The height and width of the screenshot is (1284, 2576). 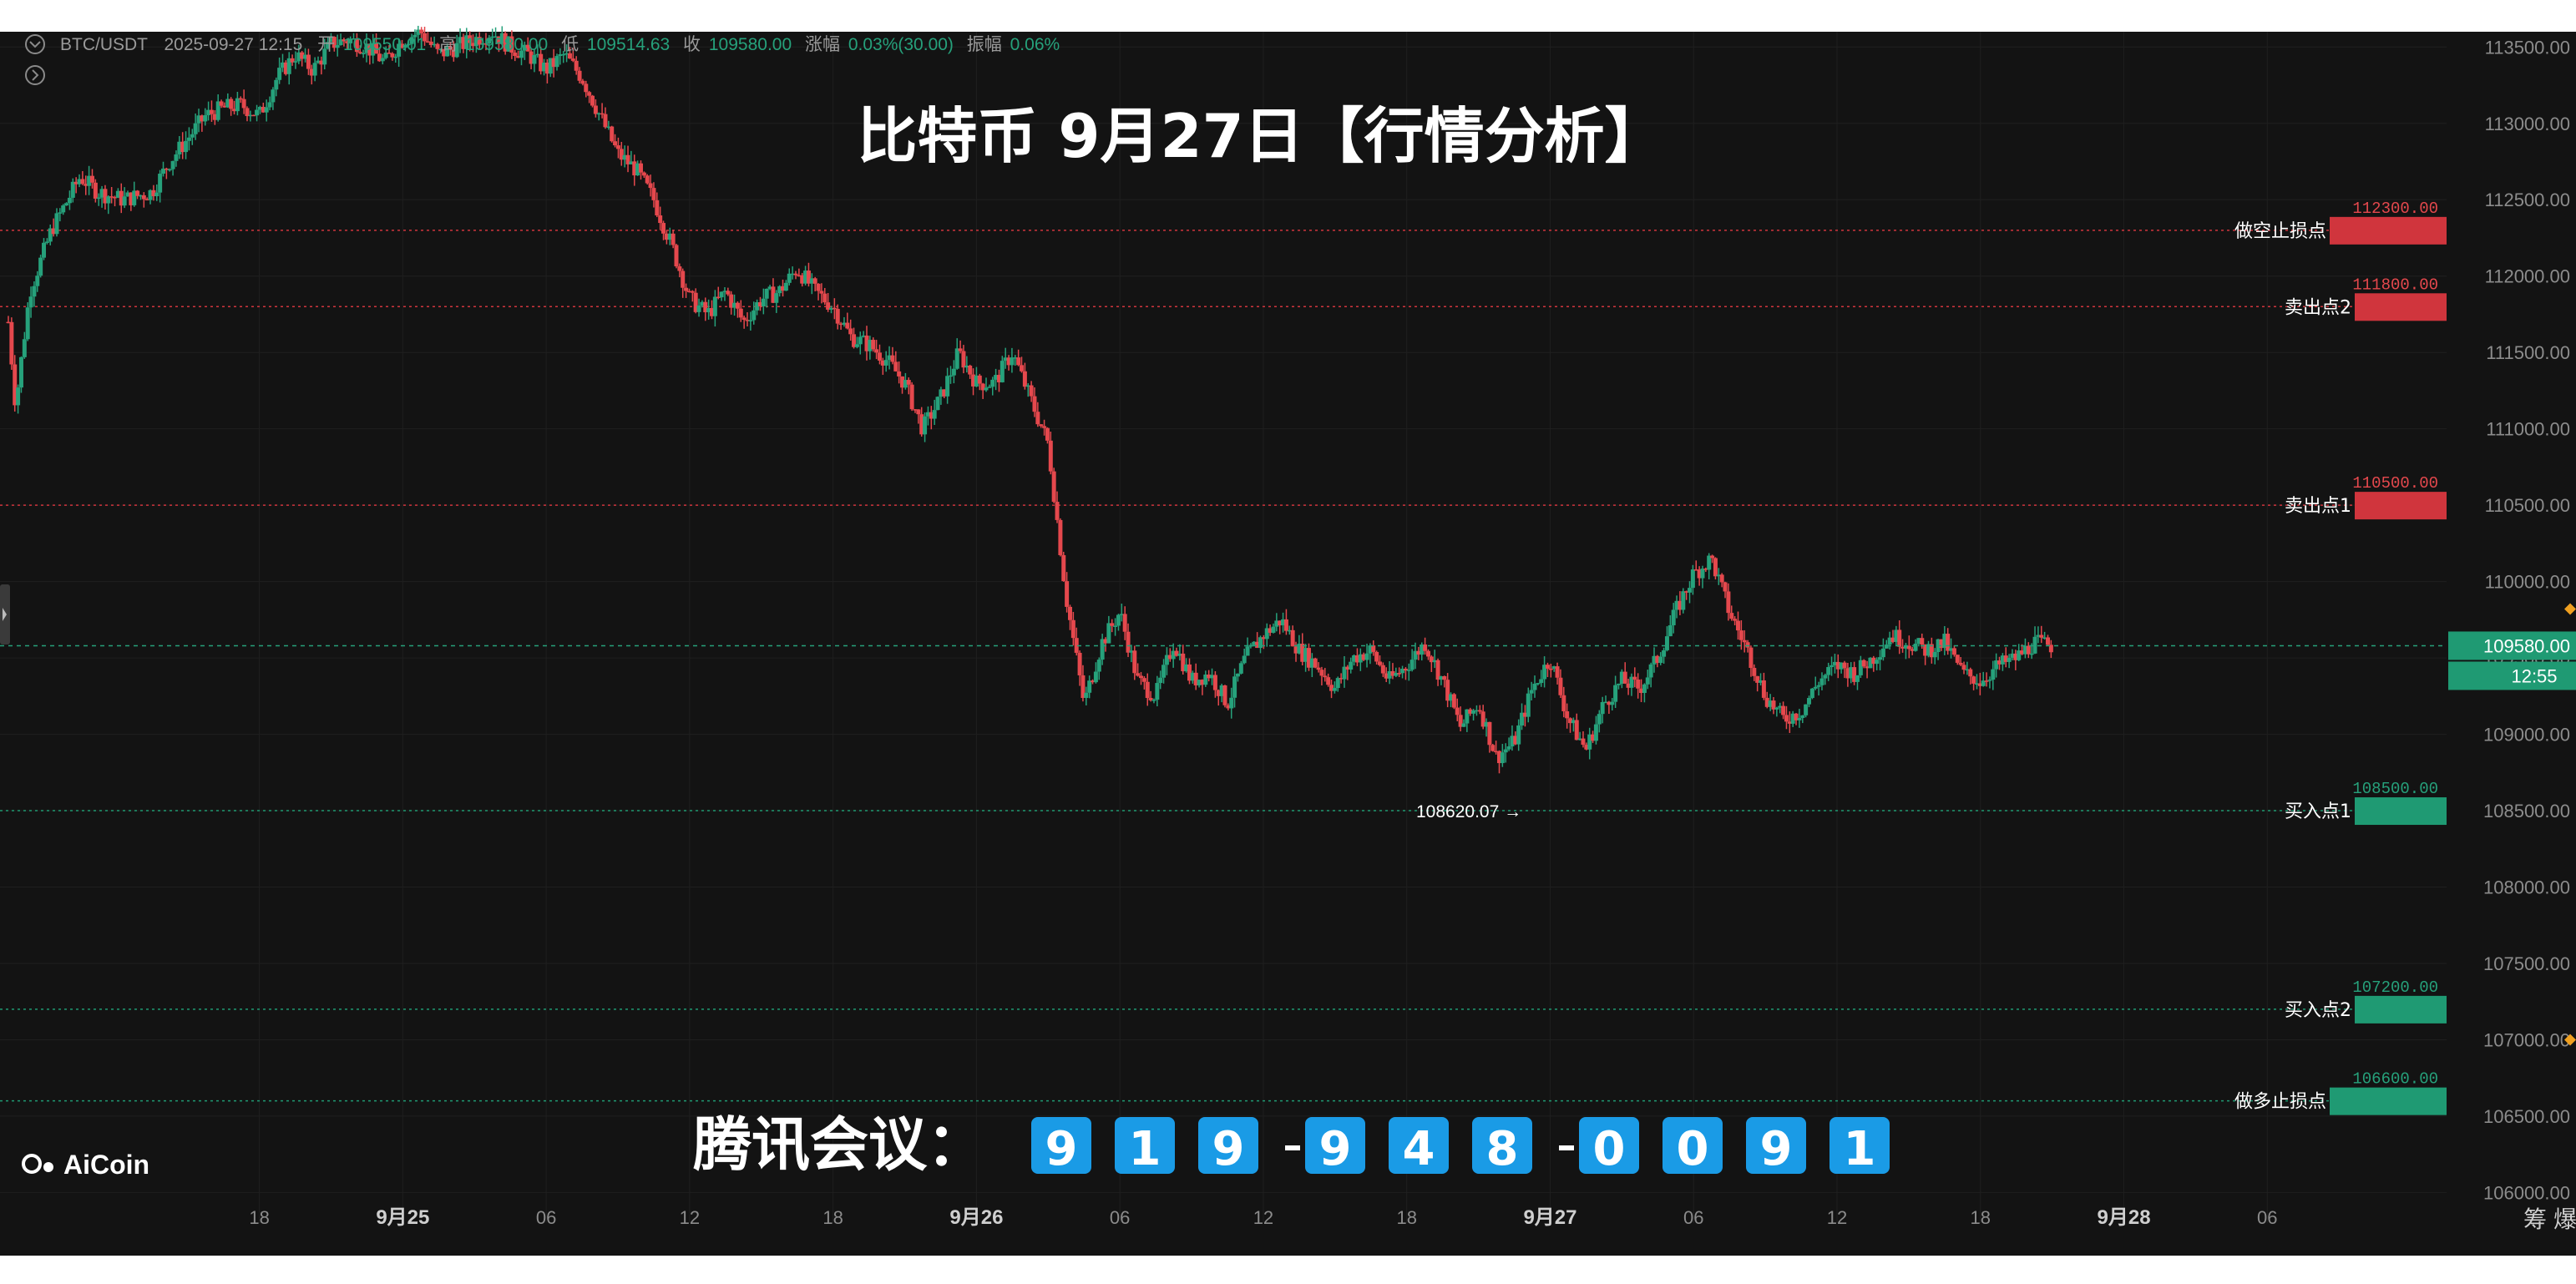 I want to click on liquidation-icon: 爆, so click(x=2564, y=1219).